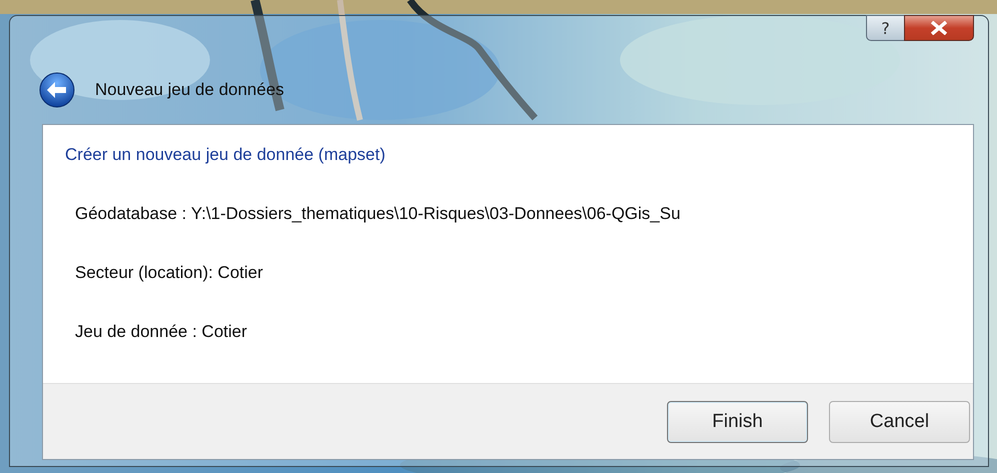 Image resolution: width=997 pixels, height=473 pixels. Describe the element at coordinates (885, 28) in the screenshot. I see `help-button: ?` at that location.